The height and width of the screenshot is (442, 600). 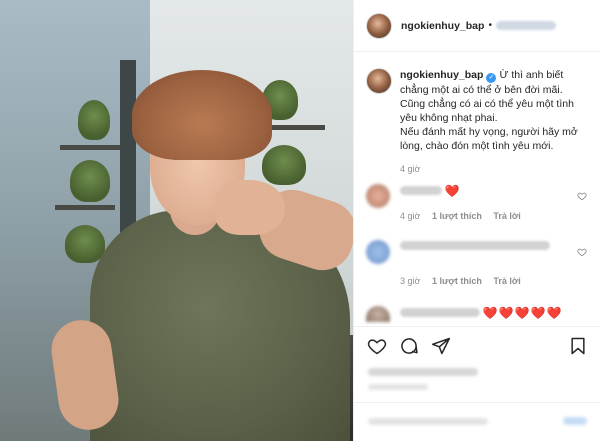 I want to click on add-comment-bar, so click(x=477, y=422).